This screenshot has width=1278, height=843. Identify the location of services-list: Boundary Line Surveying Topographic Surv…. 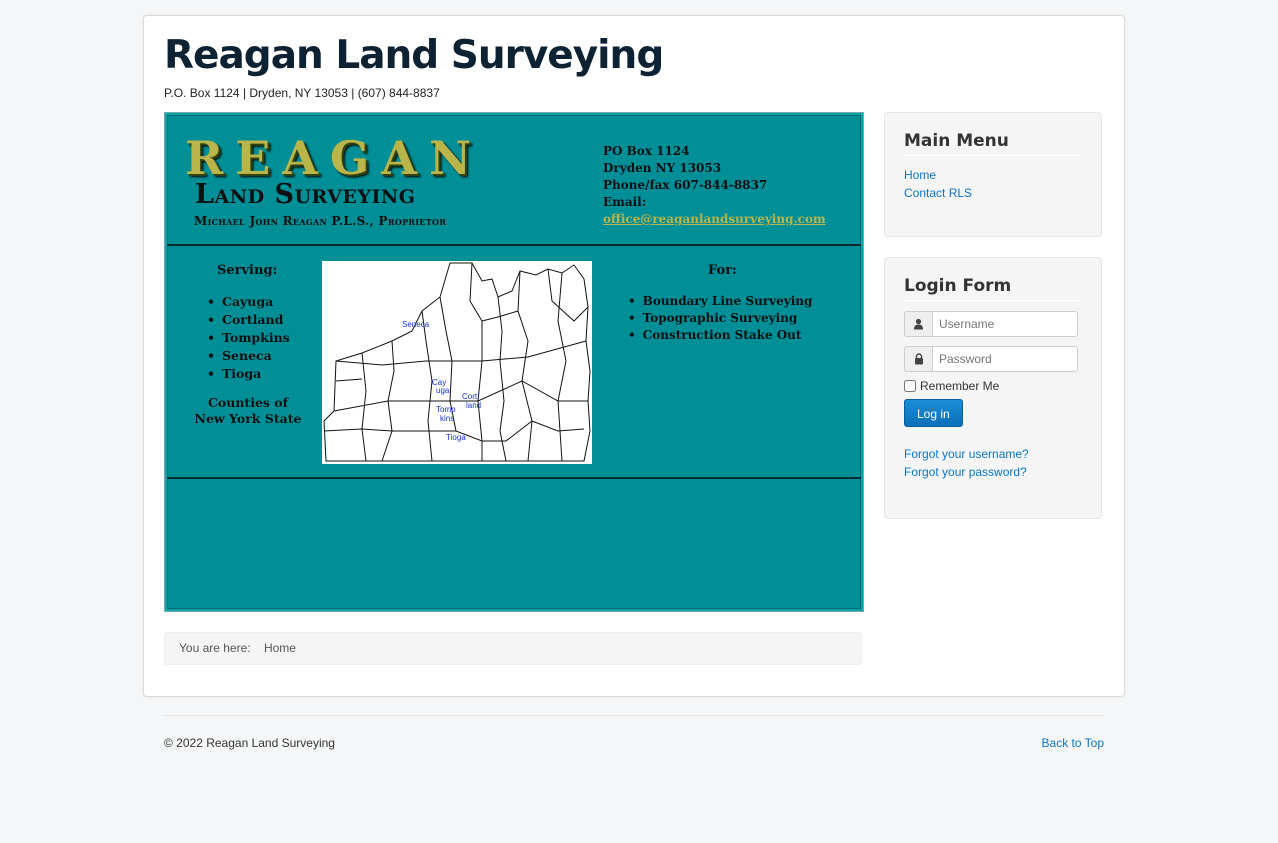
(720, 318).